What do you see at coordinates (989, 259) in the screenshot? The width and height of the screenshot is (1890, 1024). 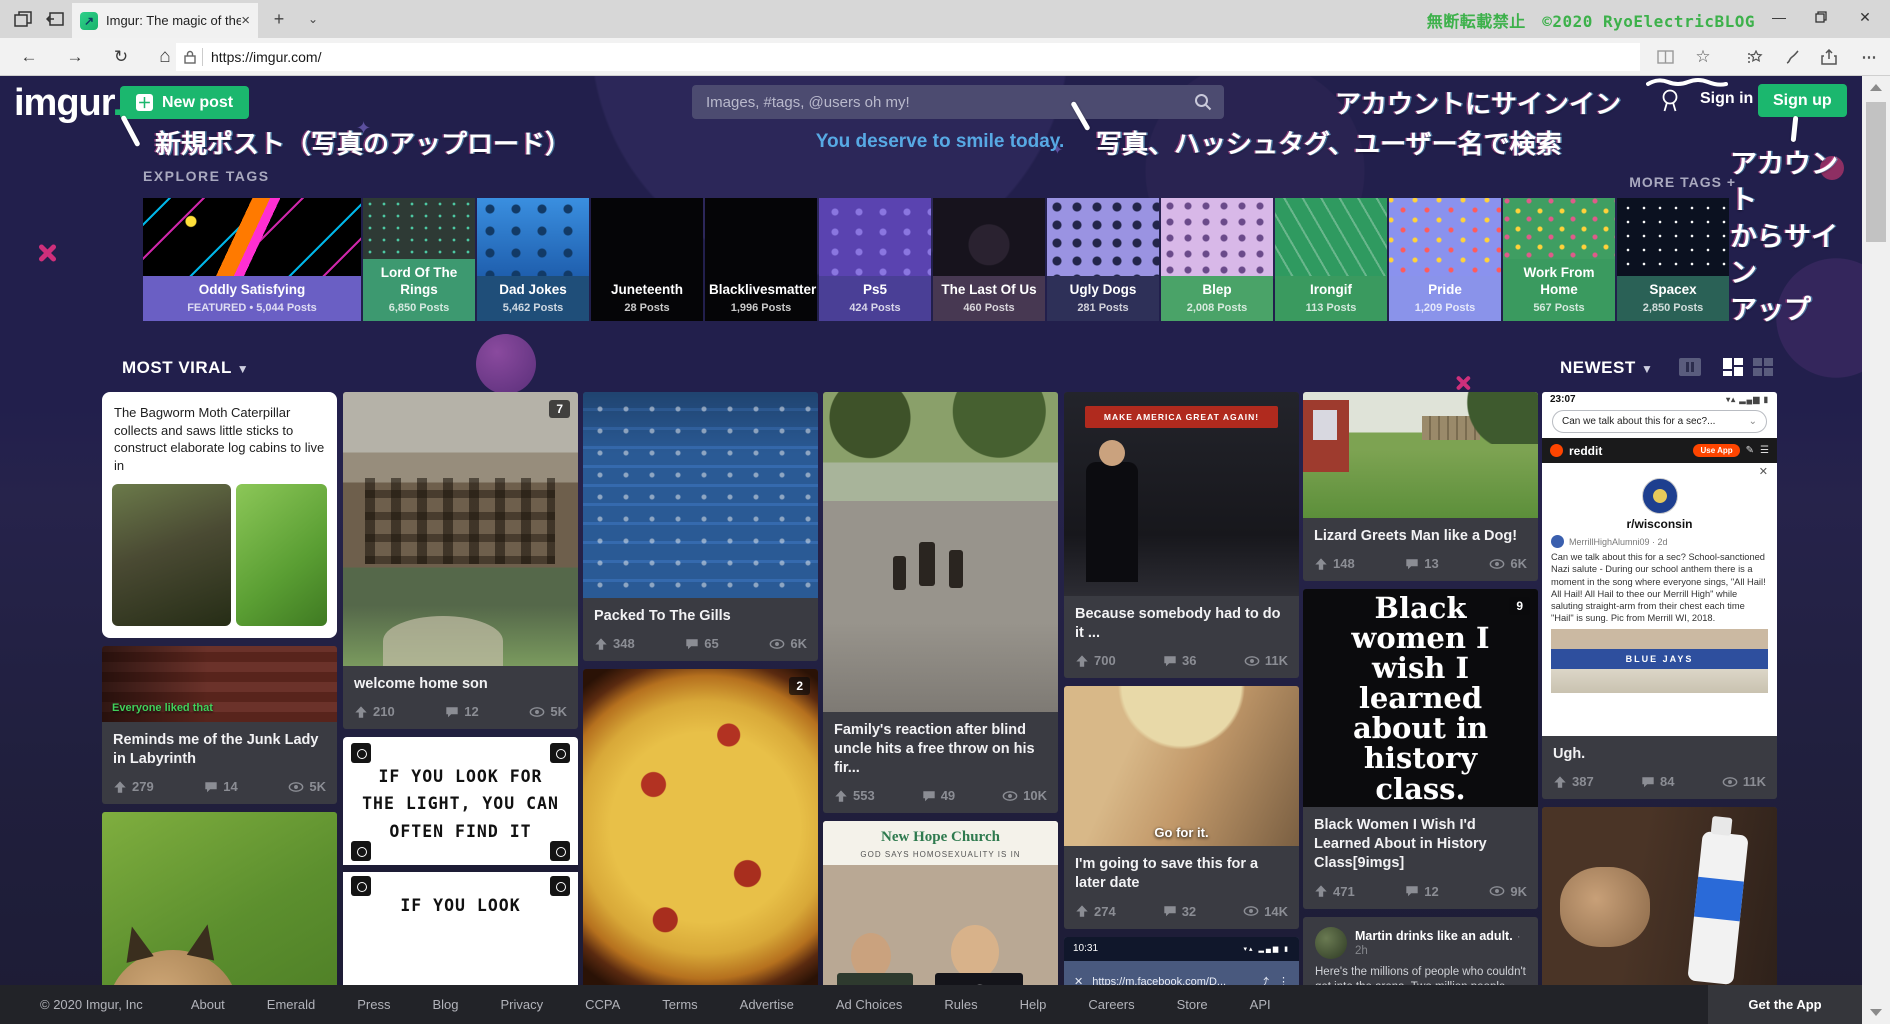 I see `tag-card-the-last-of-us: The Last Of Us 460 Posts` at bounding box center [989, 259].